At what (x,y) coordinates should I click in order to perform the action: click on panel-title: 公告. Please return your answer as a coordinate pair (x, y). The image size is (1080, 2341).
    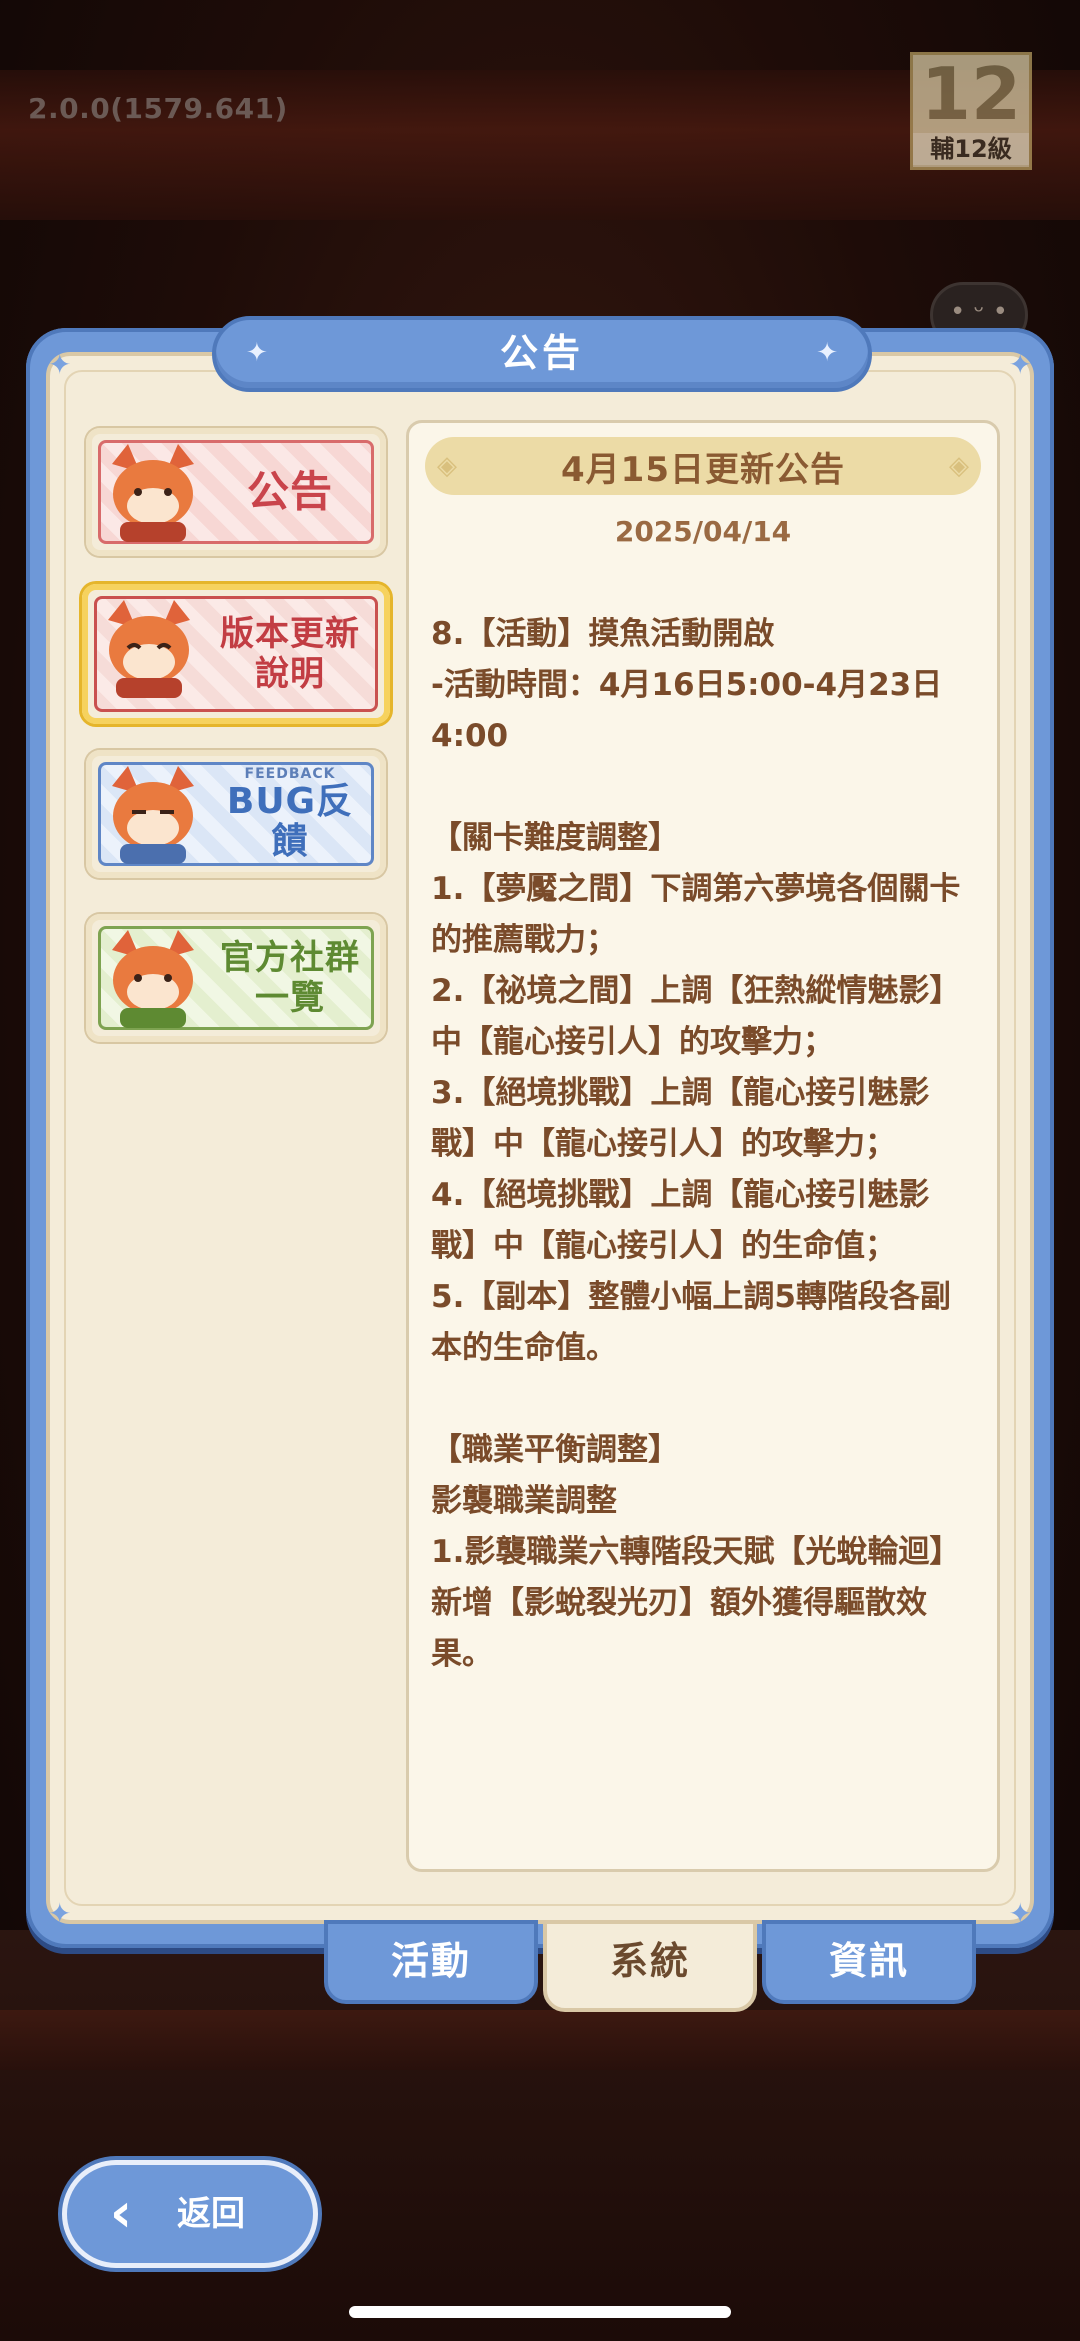
    Looking at the image, I should click on (541, 353).